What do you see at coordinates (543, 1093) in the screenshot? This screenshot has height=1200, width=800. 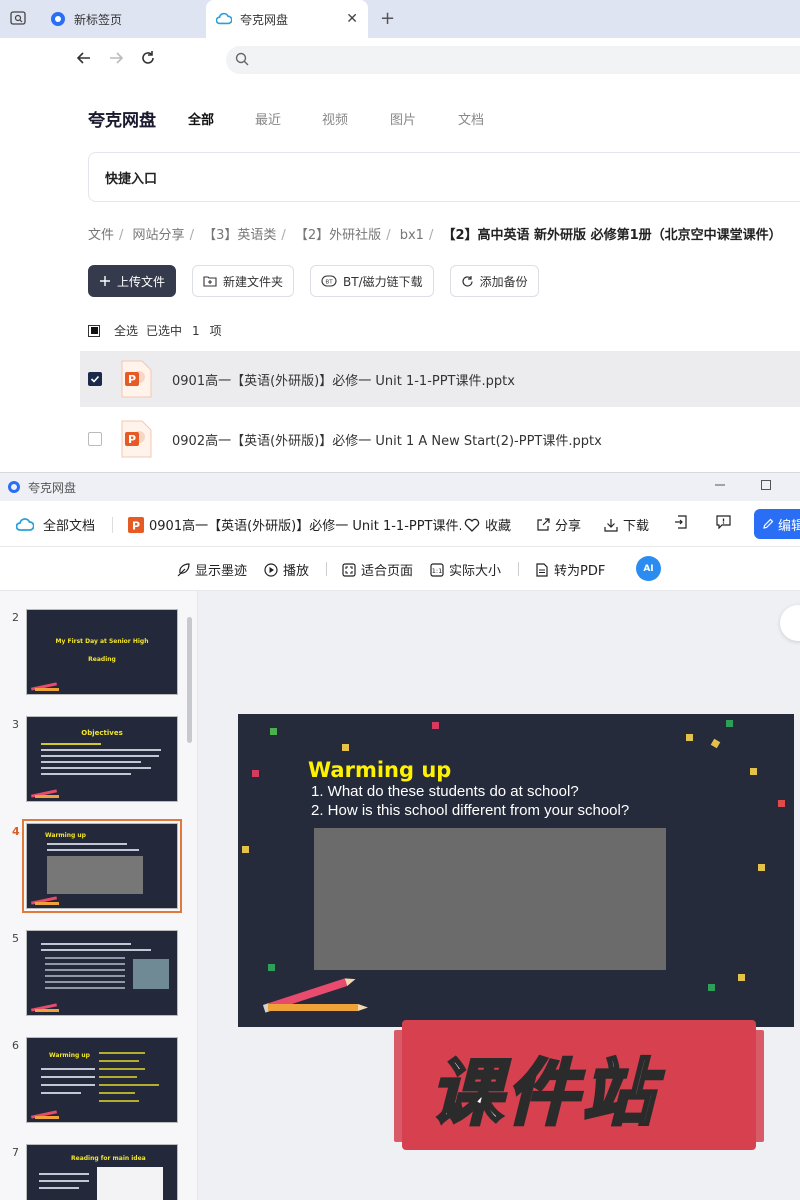 I see `watermark-text: 课件站` at bounding box center [543, 1093].